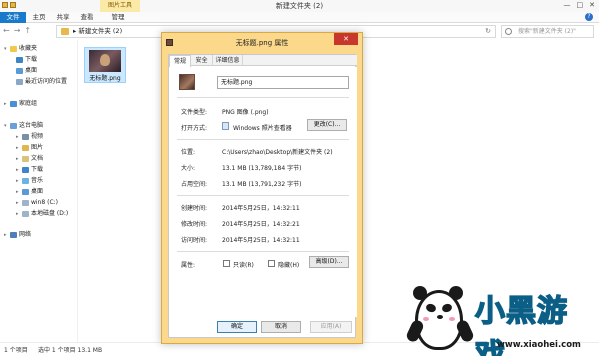  I want to click on dialog-title: 无标题.png 属性, so click(262, 43).